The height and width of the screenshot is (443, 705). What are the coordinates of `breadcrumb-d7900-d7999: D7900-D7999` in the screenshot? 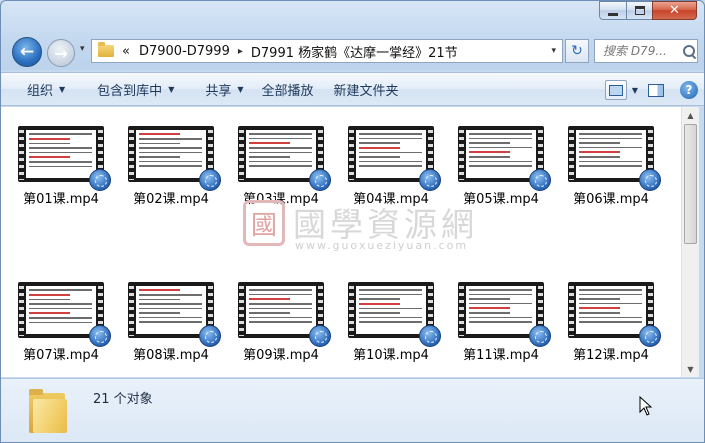 It's located at (184, 51).